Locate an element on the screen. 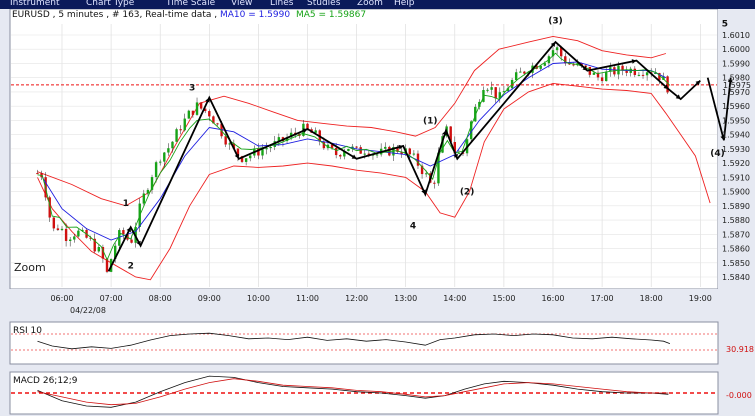  macd-label: MACD 26;12;9 is located at coordinates (45, 381).